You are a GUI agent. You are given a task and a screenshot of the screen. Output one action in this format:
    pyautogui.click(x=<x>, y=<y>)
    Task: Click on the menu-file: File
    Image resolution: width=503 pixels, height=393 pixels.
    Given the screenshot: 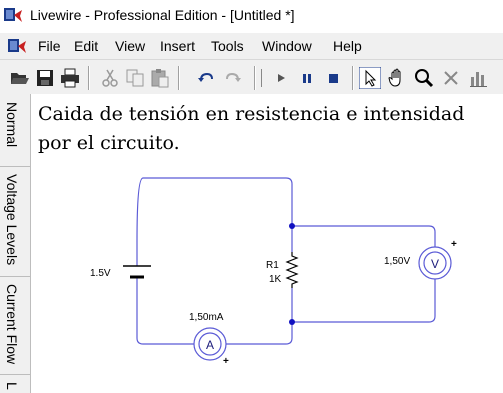 What is the action you would take?
    pyautogui.click(x=49, y=46)
    